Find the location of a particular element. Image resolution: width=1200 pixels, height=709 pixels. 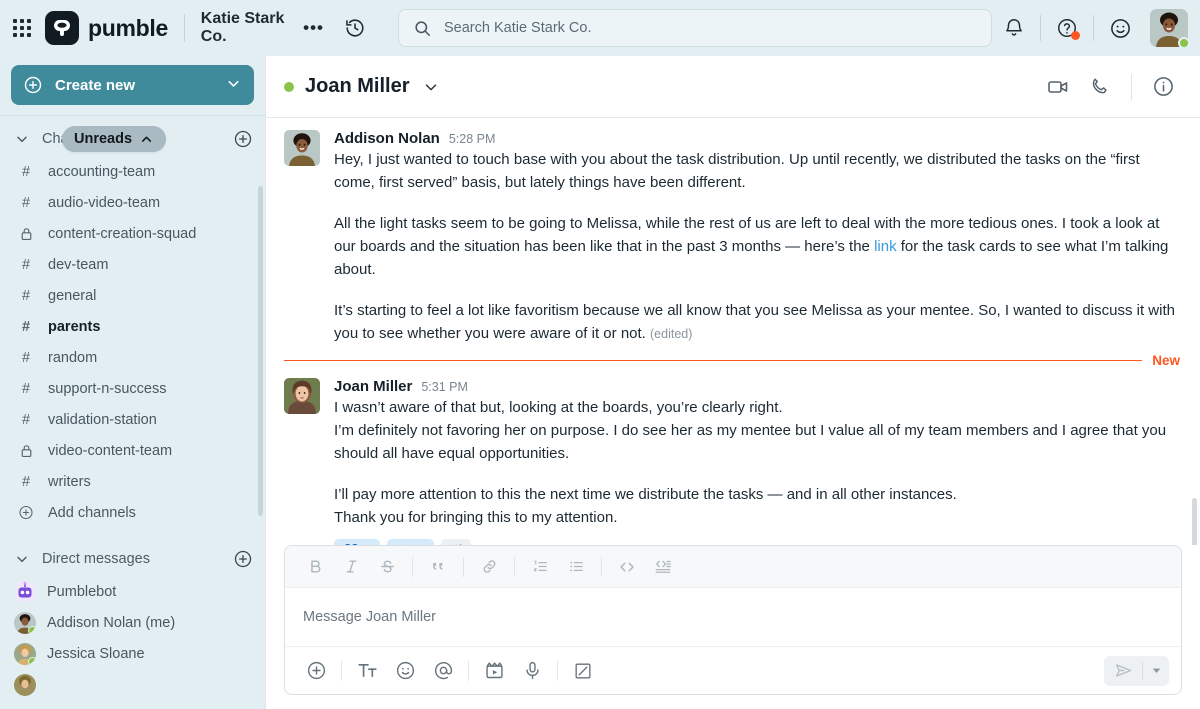

link-button is located at coordinates (489, 567).